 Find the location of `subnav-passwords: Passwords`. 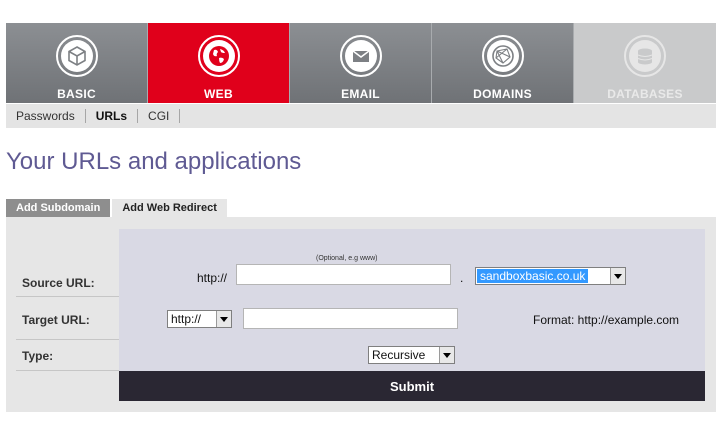

subnav-passwords: Passwords is located at coordinates (46, 116).